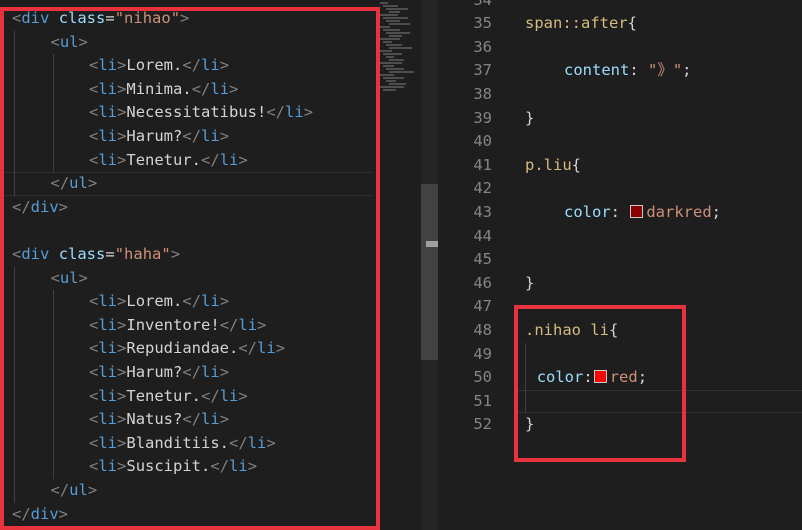  Describe the element at coordinates (482, 259) in the screenshot. I see `line-number: 45` at that location.